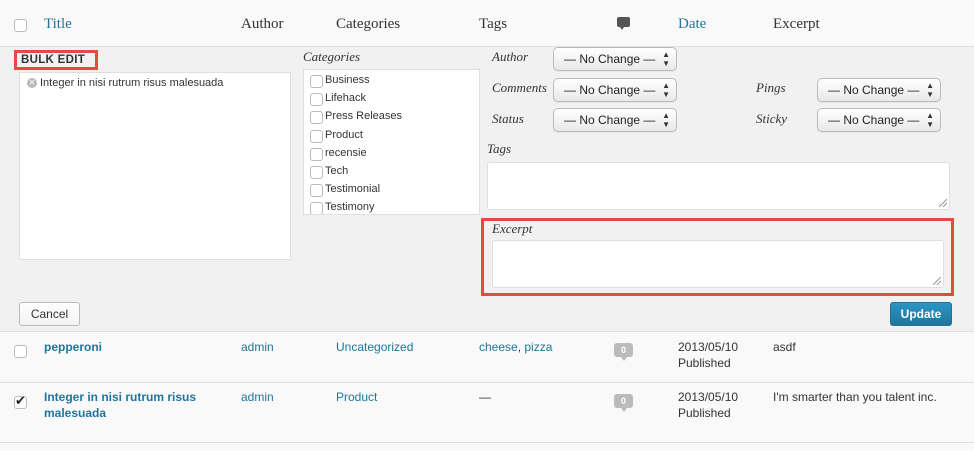  What do you see at coordinates (374, 347) in the screenshot?
I see `category-link: Uncategorized` at bounding box center [374, 347].